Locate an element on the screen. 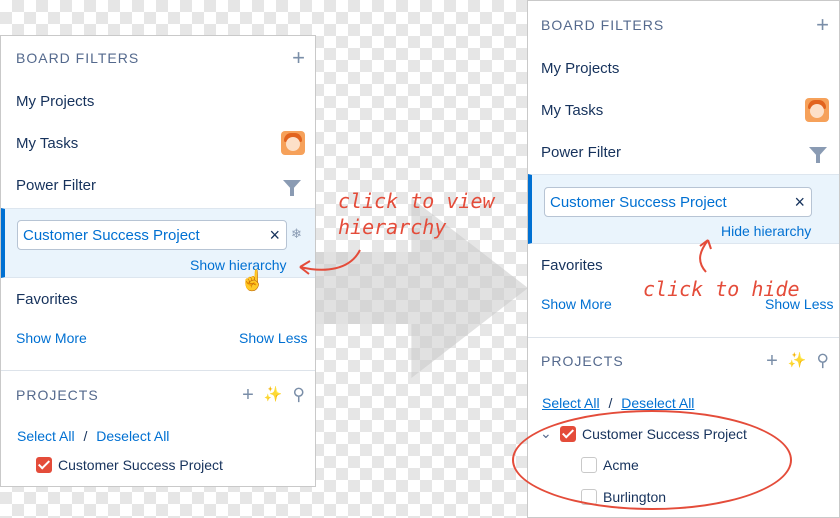 This screenshot has width=840, height=518. checkbox-checked is located at coordinates (44, 465).